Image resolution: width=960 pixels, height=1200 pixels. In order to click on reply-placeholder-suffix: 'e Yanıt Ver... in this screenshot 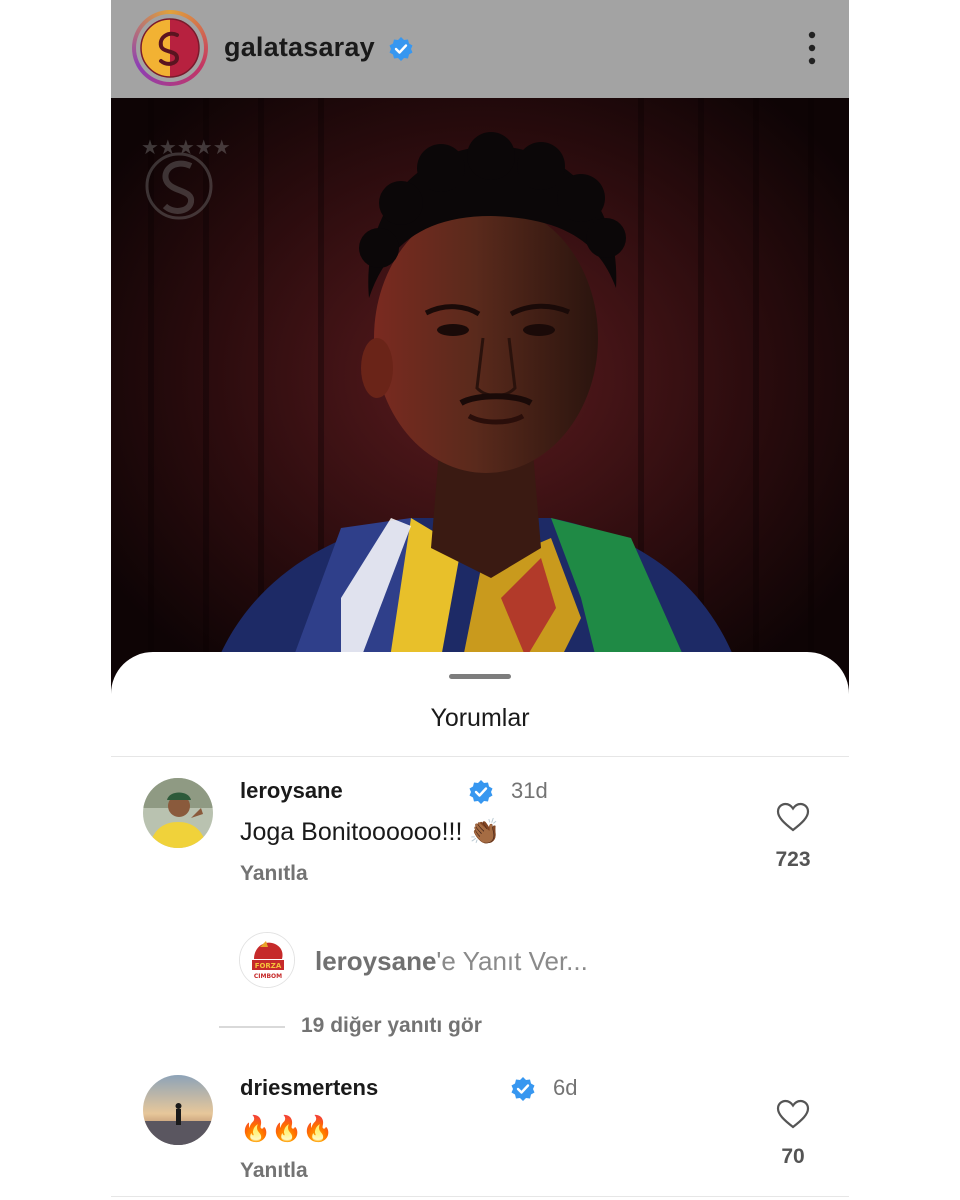, I will do `click(512, 961)`.